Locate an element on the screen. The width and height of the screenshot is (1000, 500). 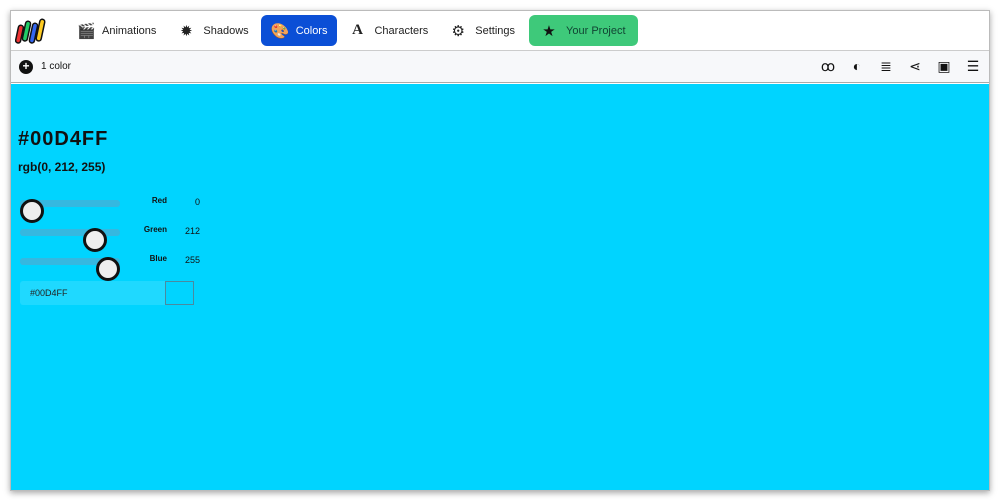
share-icon: ⋖ is located at coordinates (915, 66).